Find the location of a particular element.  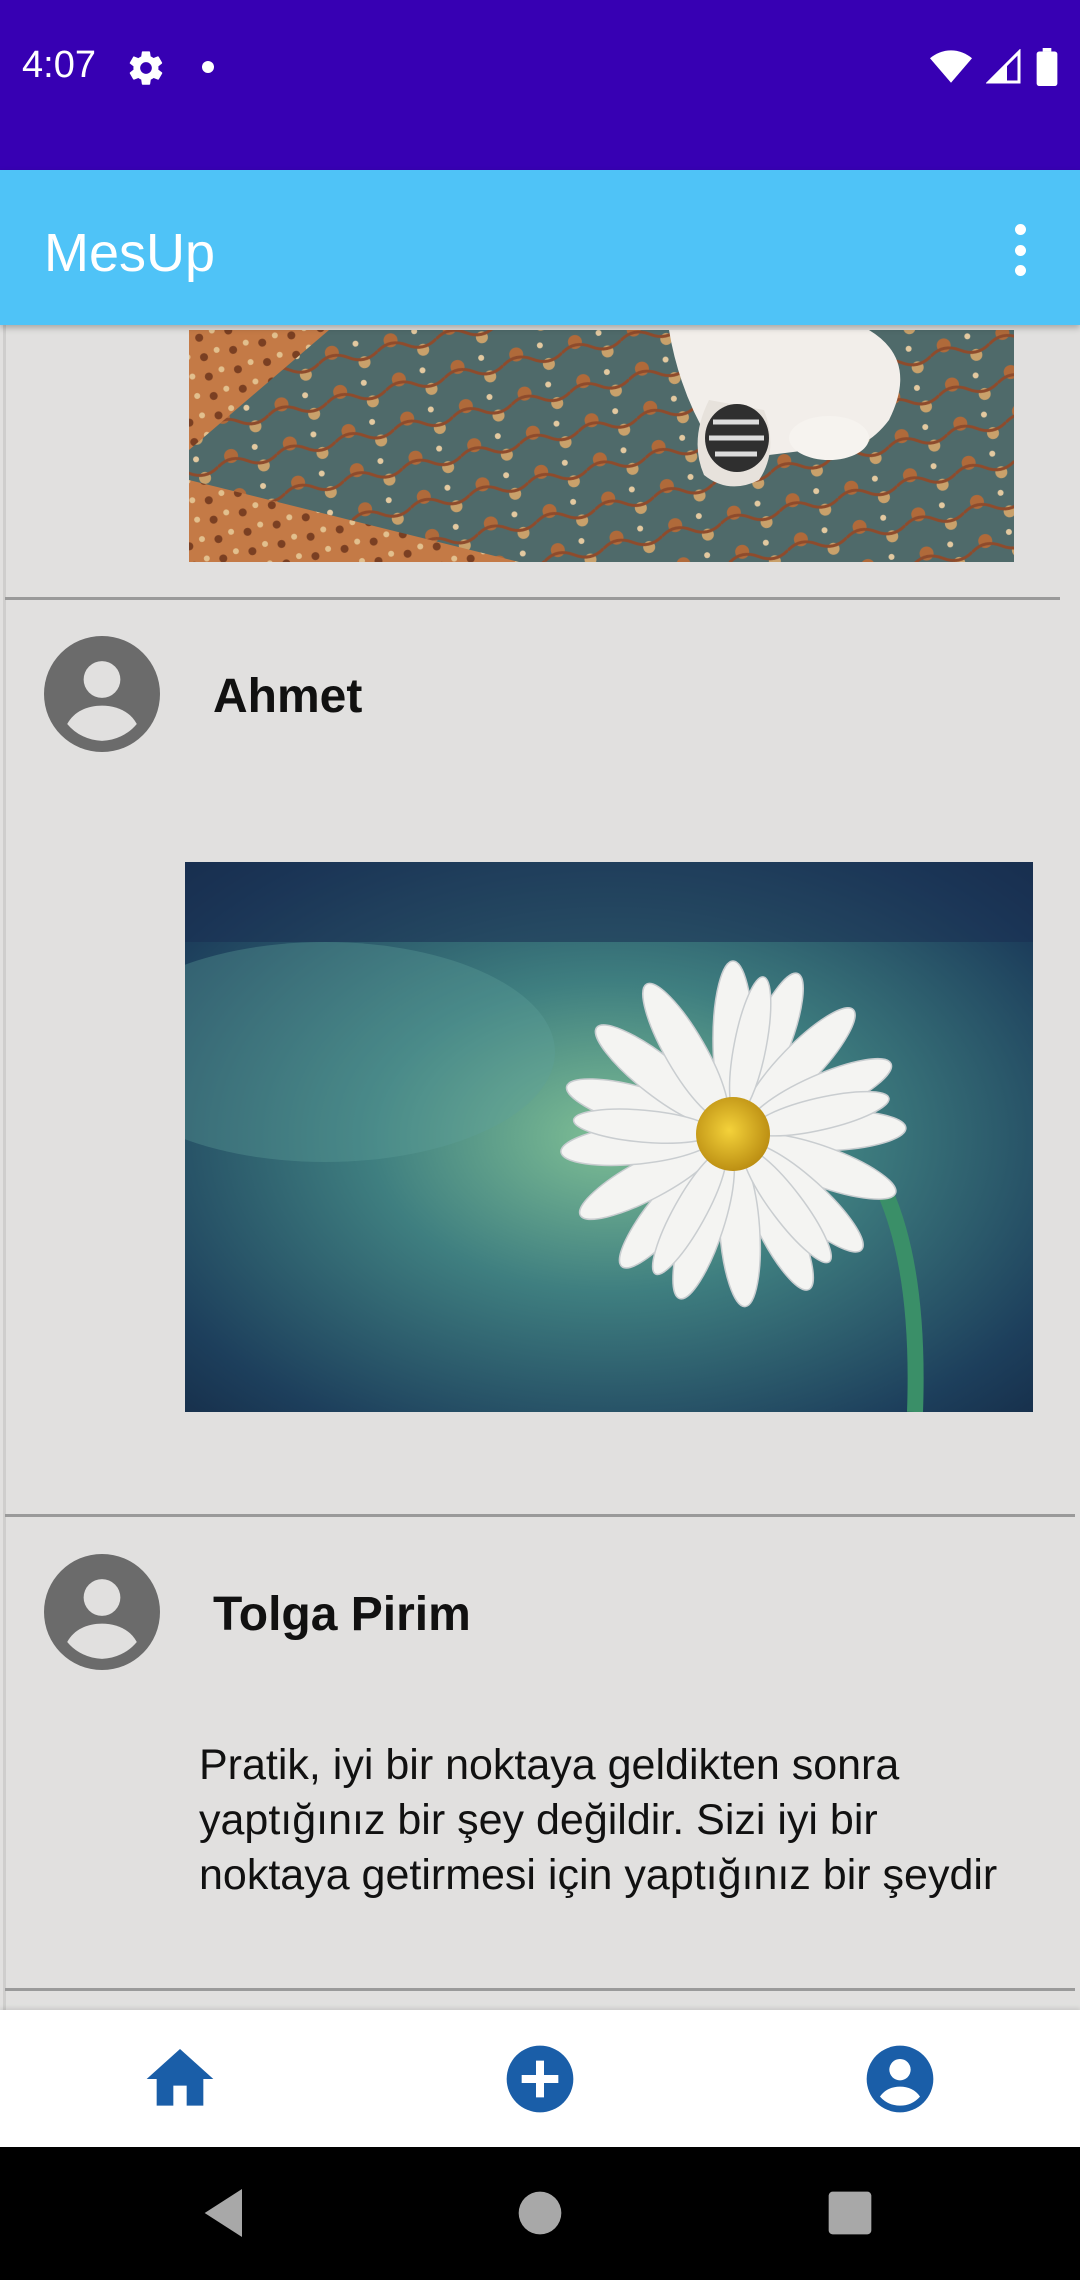

post-author-name: Ahmet is located at coordinates (287, 696).